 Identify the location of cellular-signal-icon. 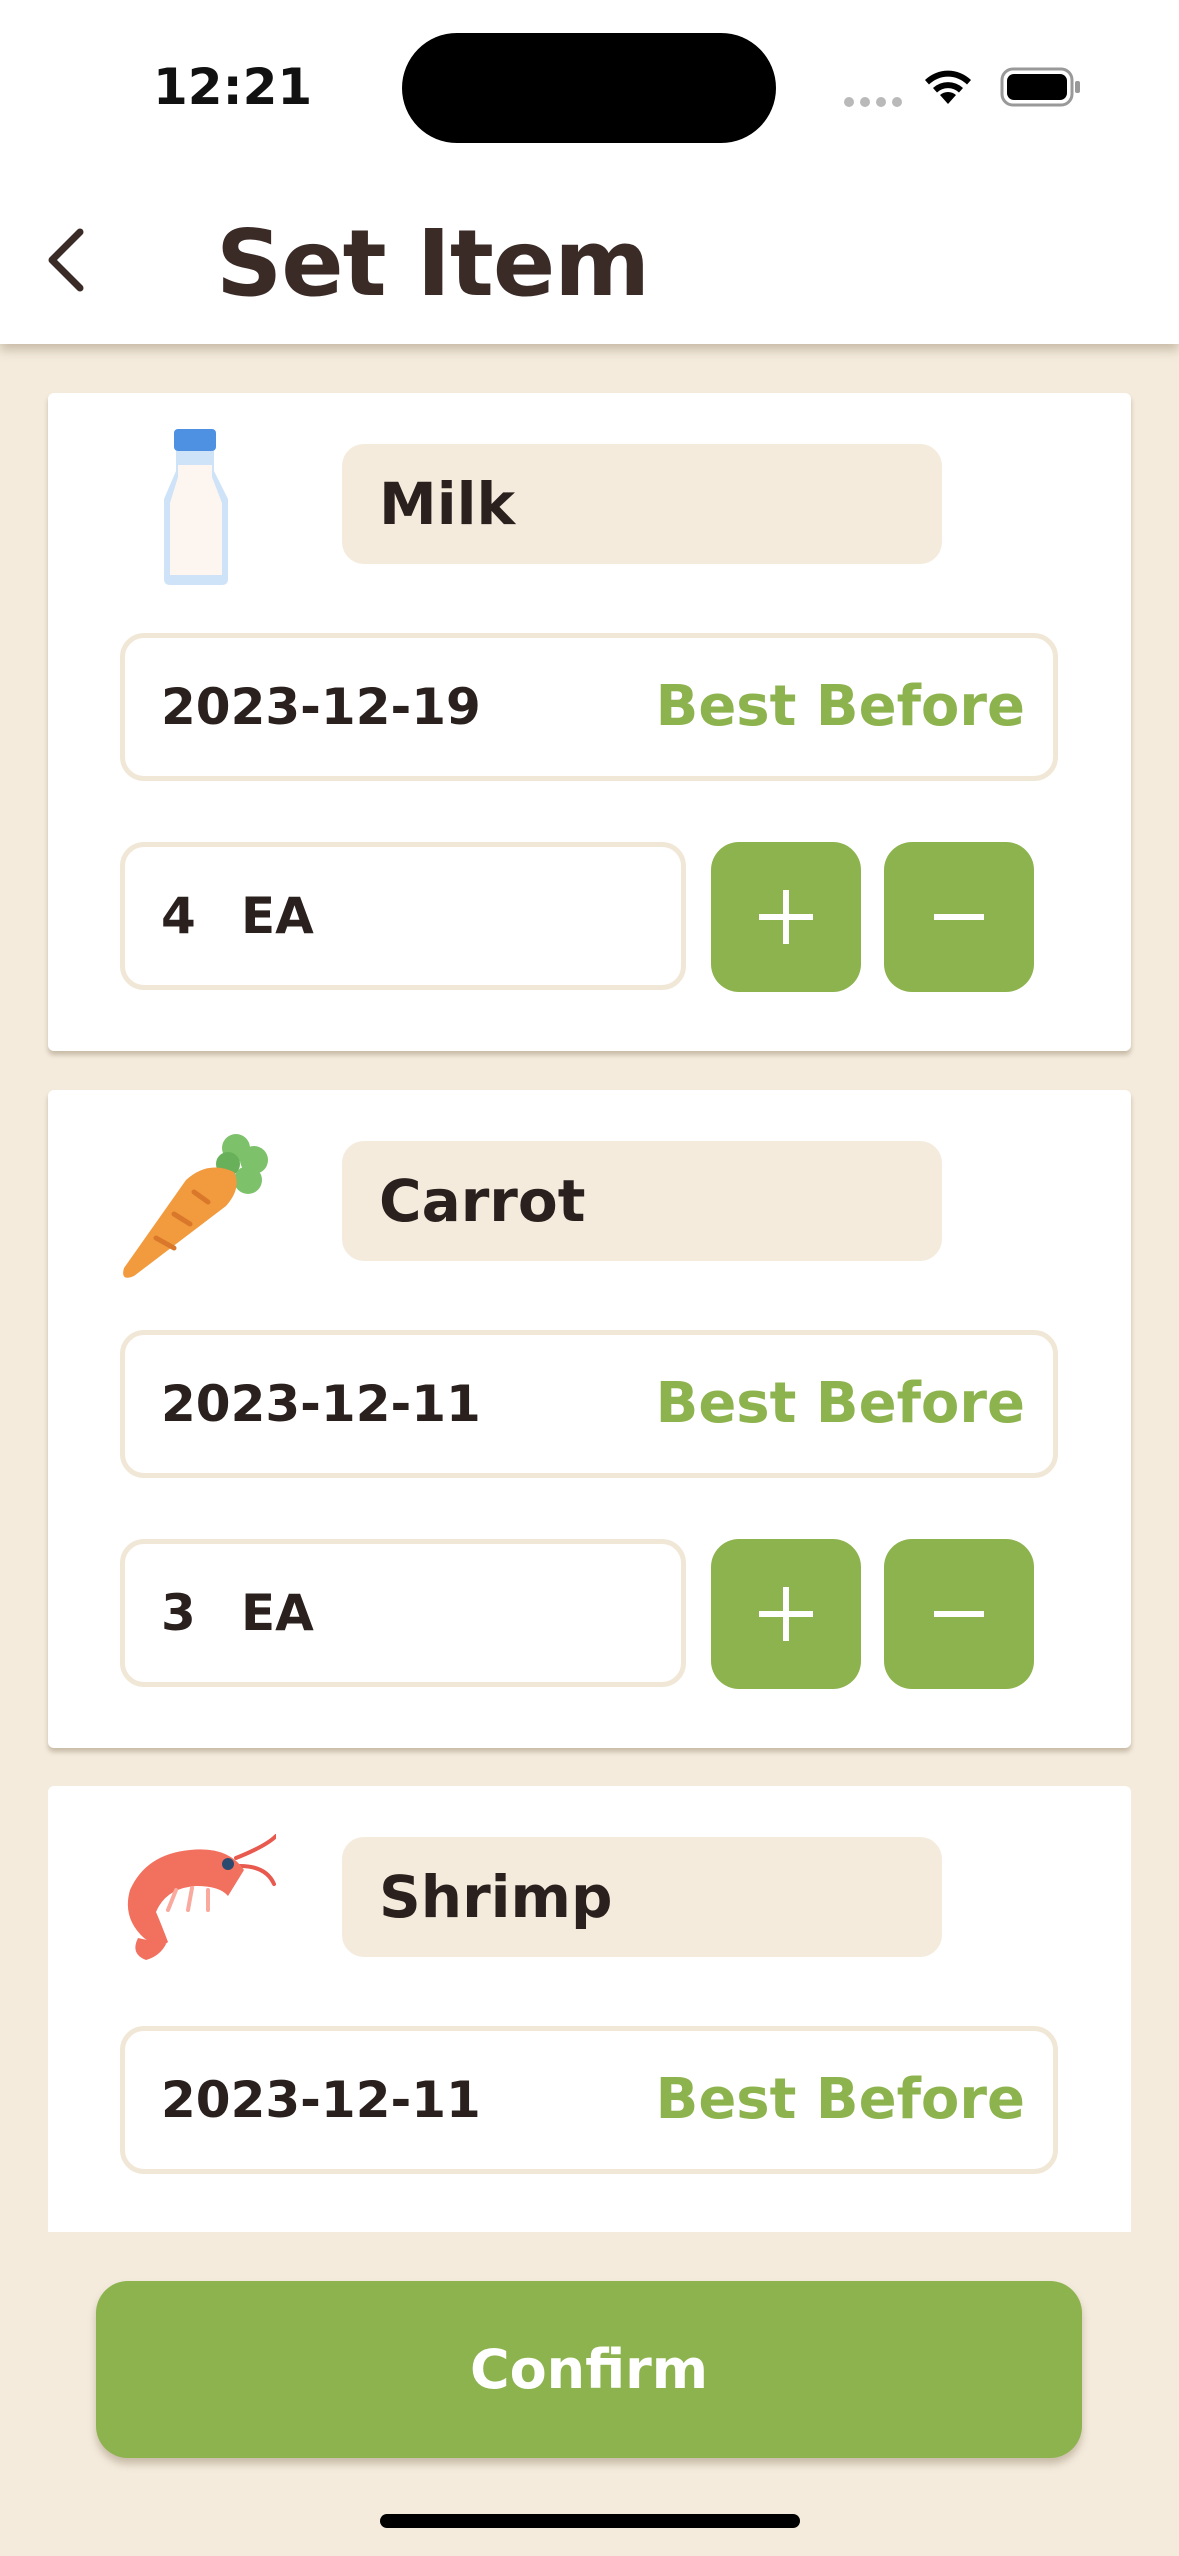
(876, 101).